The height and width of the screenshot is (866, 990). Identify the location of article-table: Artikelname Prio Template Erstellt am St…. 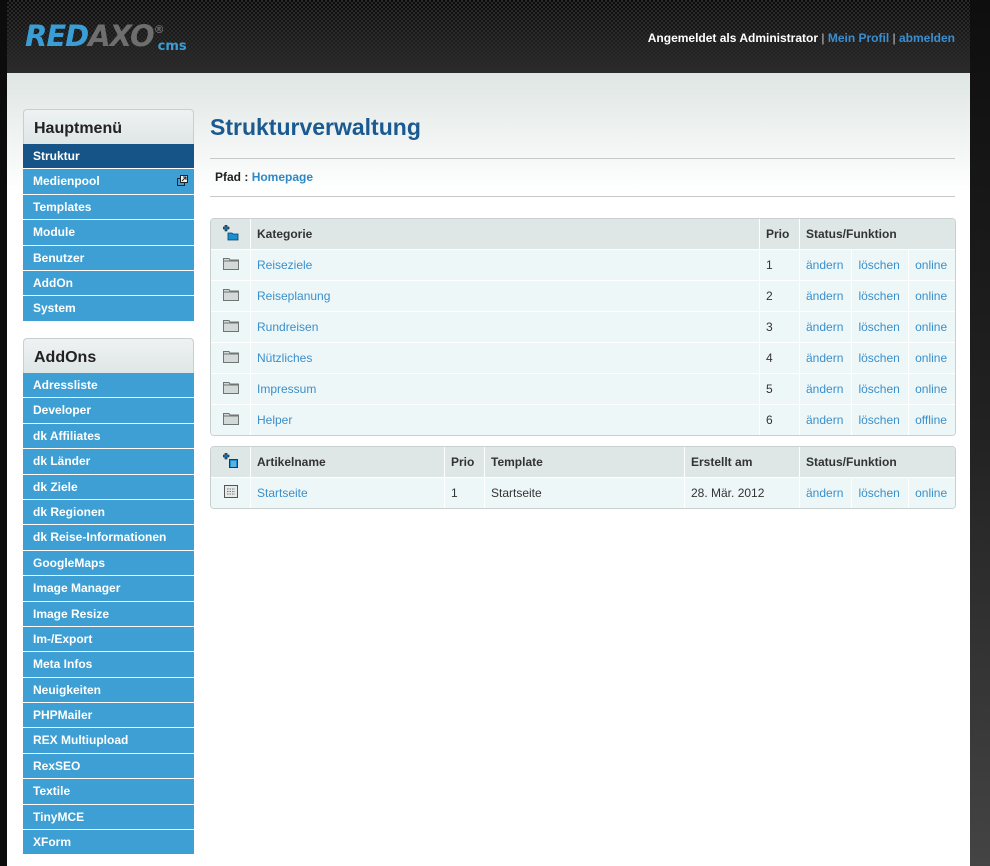
(583, 477).